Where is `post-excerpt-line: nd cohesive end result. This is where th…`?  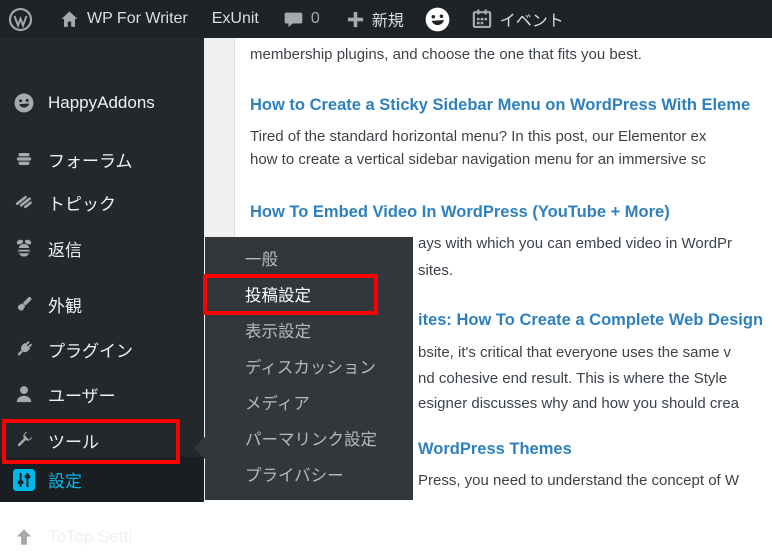 post-excerpt-line: nd cohesive end result. This is where th… is located at coordinates (573, 378).